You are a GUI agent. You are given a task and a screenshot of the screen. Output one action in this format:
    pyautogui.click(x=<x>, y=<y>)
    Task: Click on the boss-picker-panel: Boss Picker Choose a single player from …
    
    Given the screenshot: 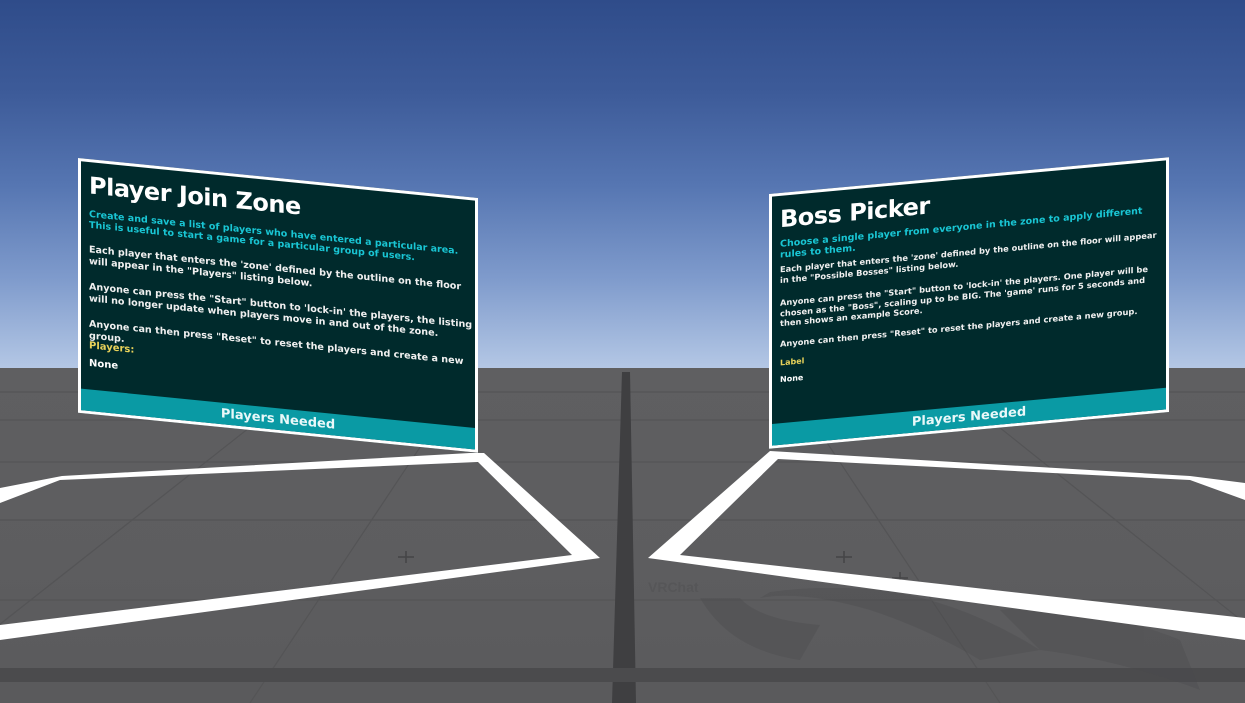 What is the action you would take?
    pyautogui.click(x=969, y=303)
    